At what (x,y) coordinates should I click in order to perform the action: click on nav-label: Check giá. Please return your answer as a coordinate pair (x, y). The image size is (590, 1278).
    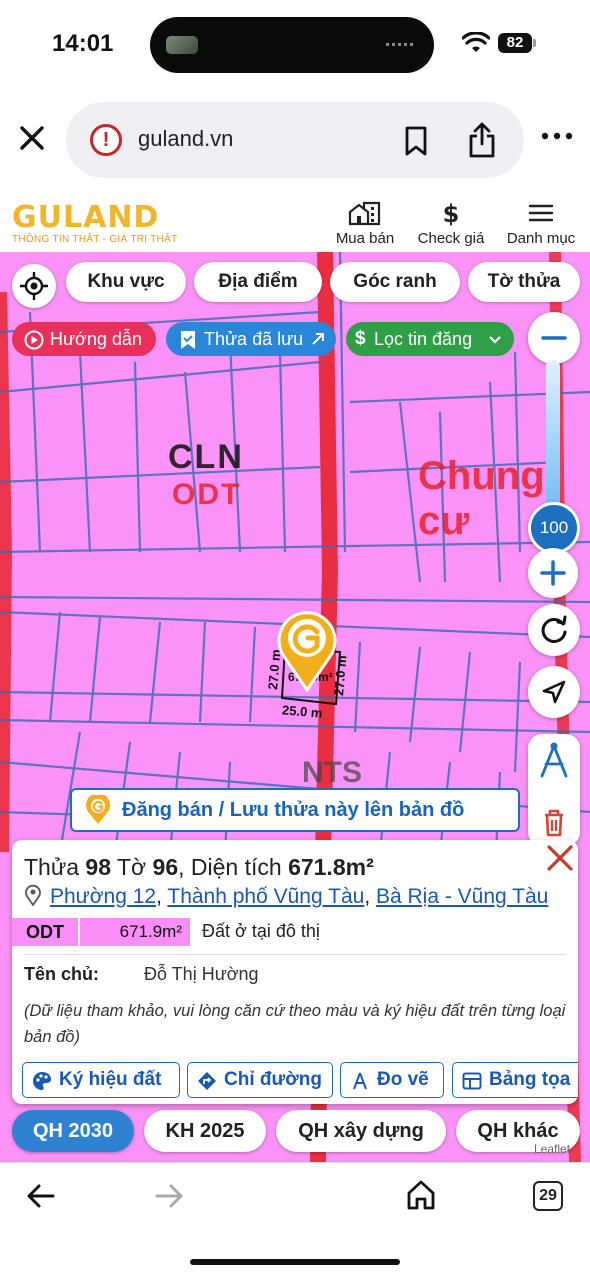
    Looking at the image, I should click on (451, 238).